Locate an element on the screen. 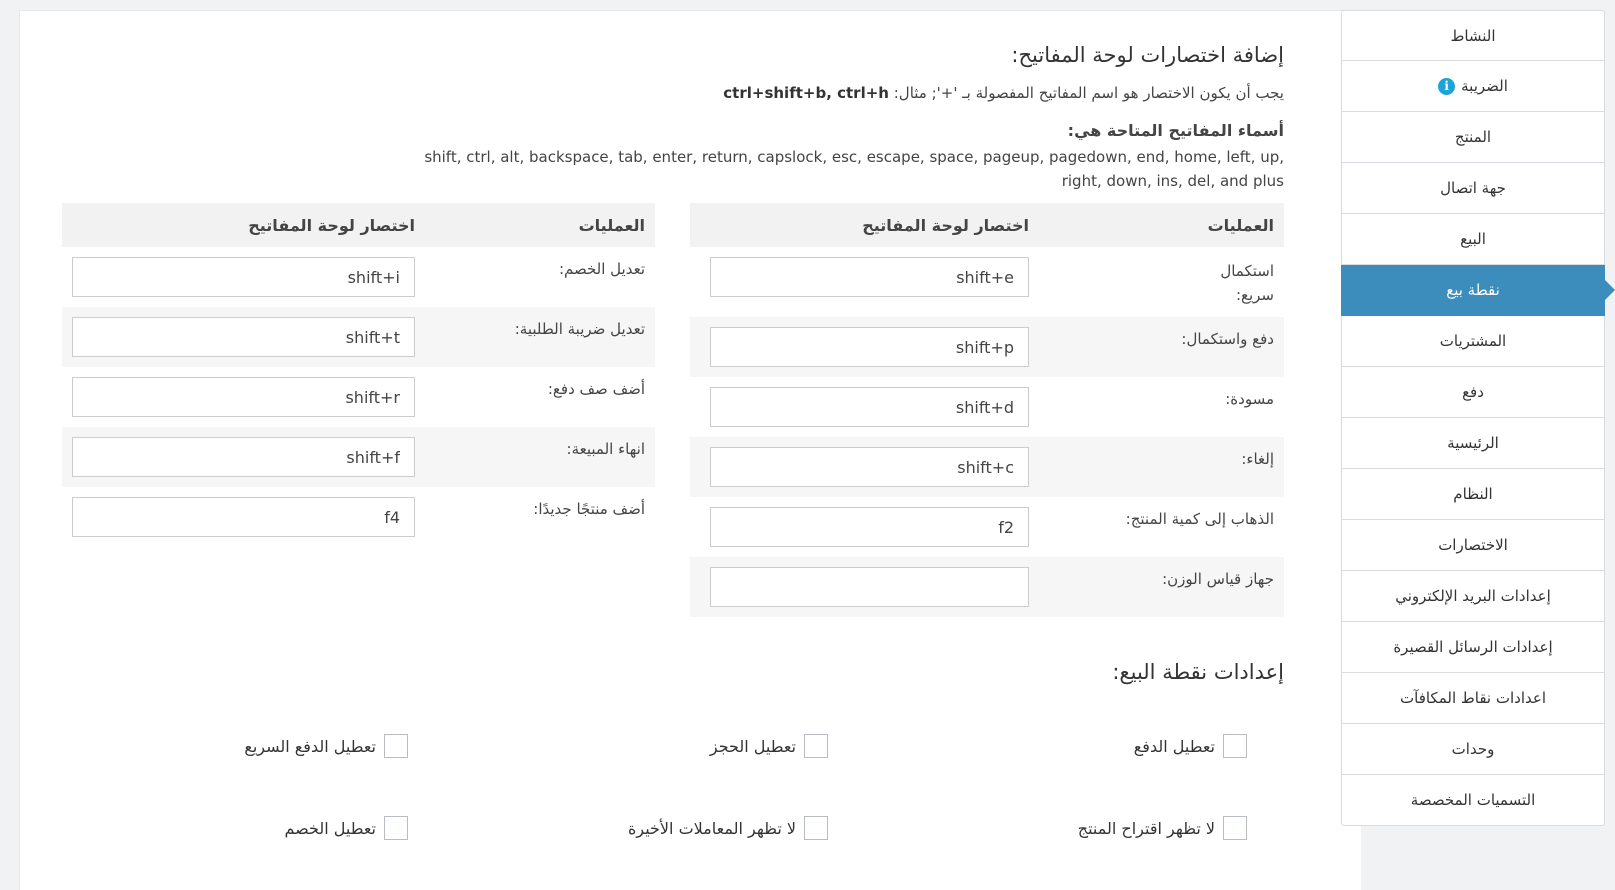 Image resolution: width=1615 pixels, height=890 pixels. sidebar-item-pos: نقطة بيع is located at coordinates (1478, 290).